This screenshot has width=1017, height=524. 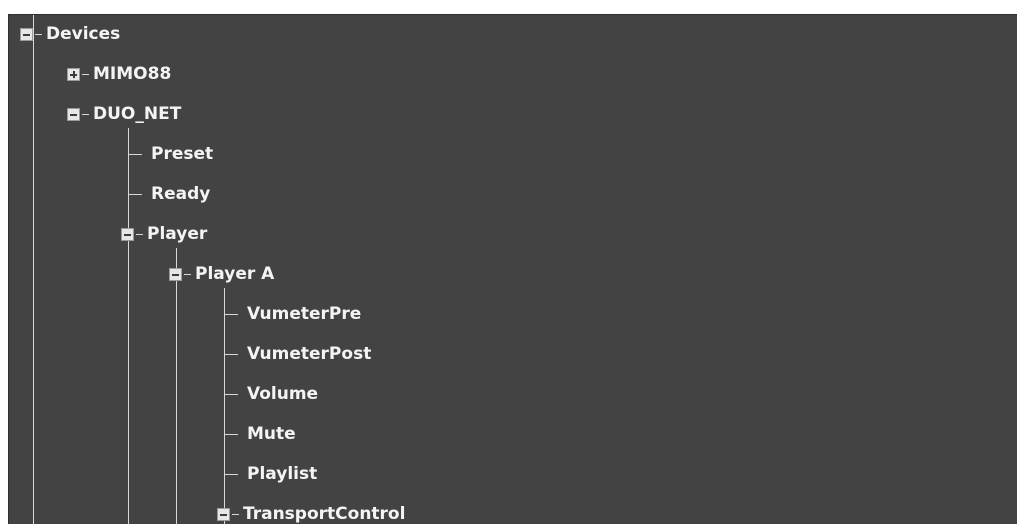 What do you see at coordinates (234, 274) in the screenshot?
I see `tree-node-label: Player A` at bounding box center [234, 274].